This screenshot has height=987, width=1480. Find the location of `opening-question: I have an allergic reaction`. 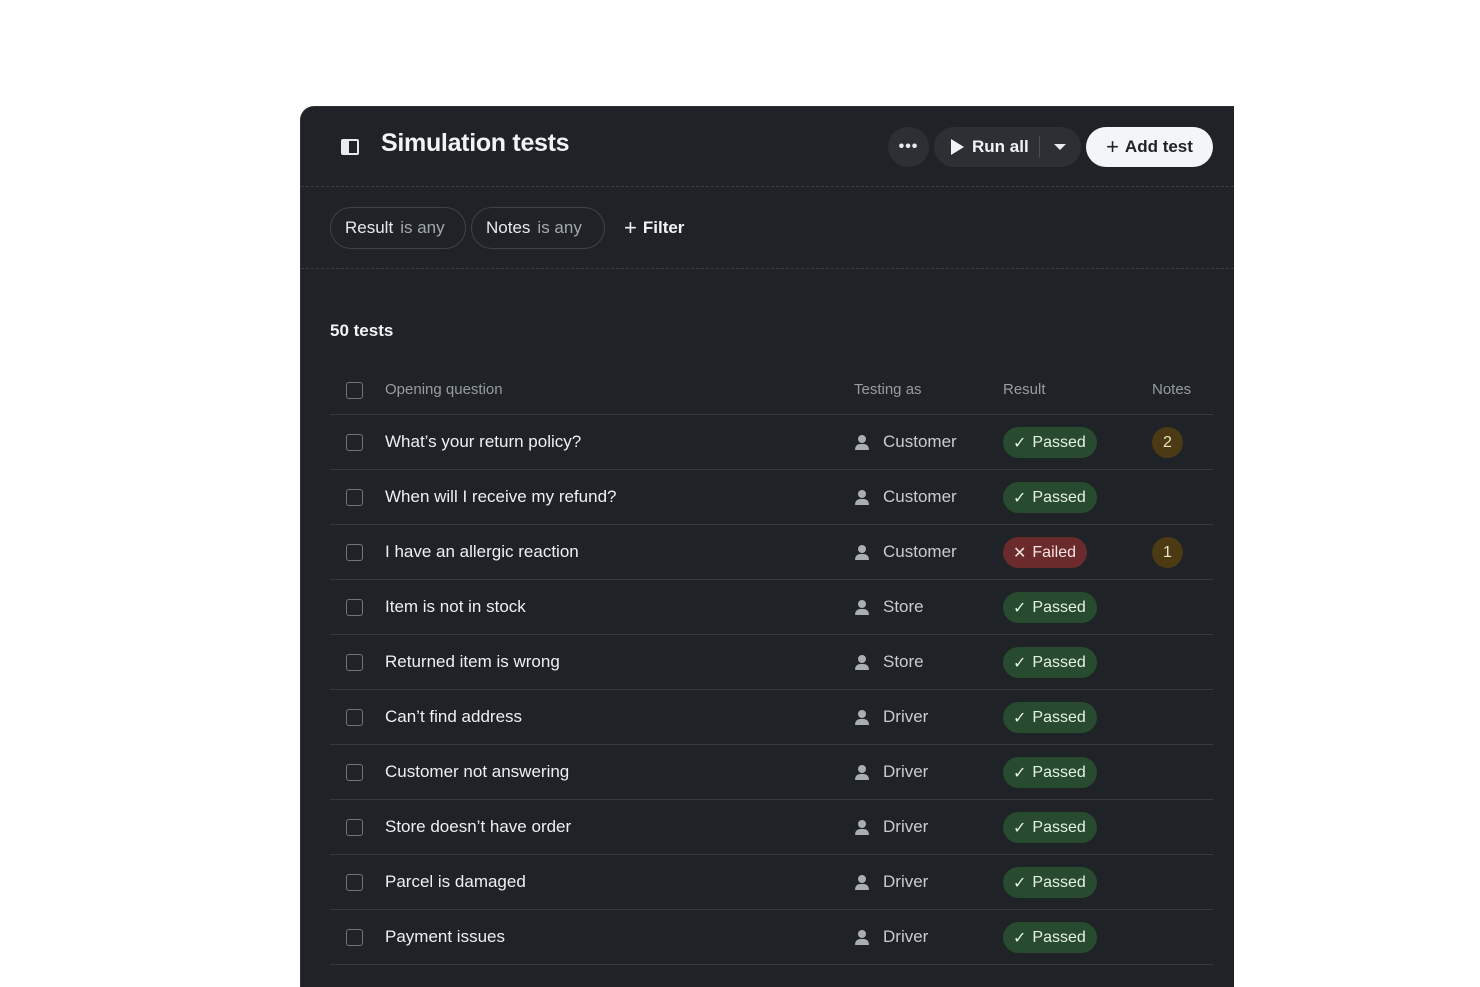

opening-question: I have an allergic reaction is located at coordinates (482, 552).